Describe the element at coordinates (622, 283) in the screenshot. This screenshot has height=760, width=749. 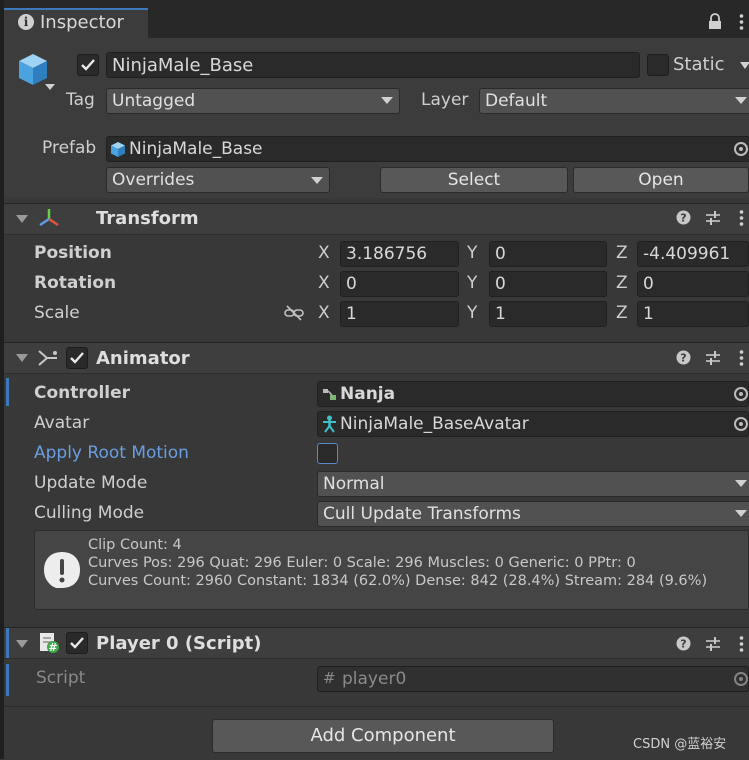
I see `rotation-z-axis: Z` at that location.